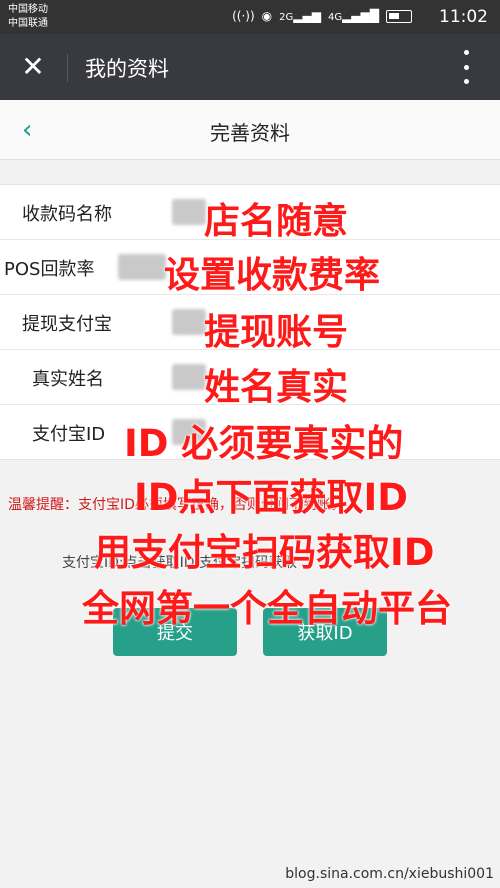  I want to click on signal-2g-icon: 2G▂▄▆, so click(300, 16).